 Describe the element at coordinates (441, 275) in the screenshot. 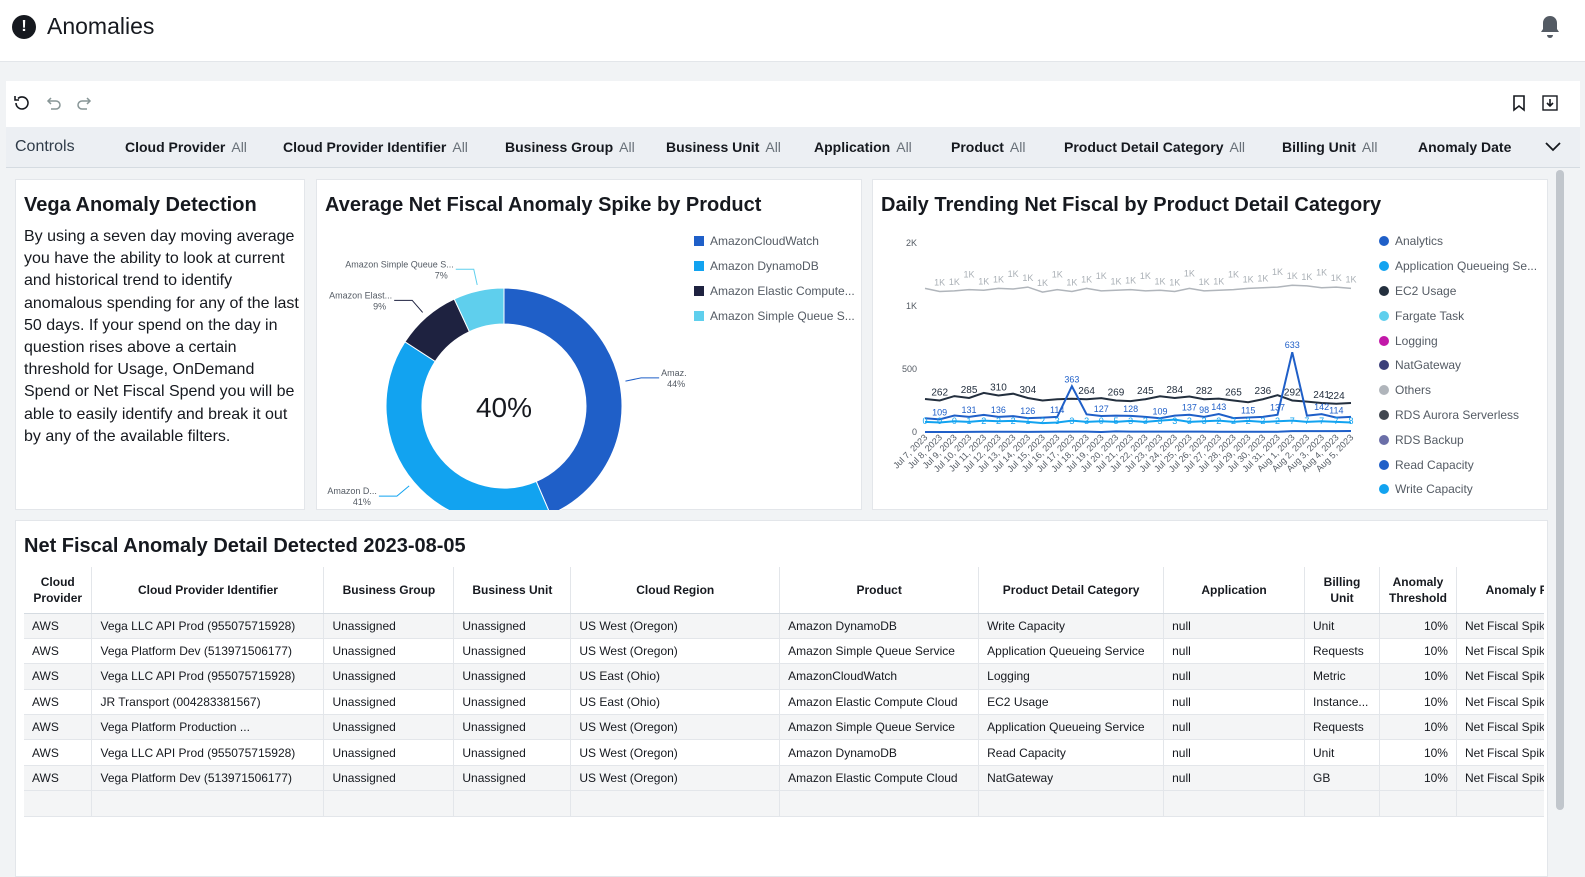

I see `donut-slice-pct: 7%` at that location.